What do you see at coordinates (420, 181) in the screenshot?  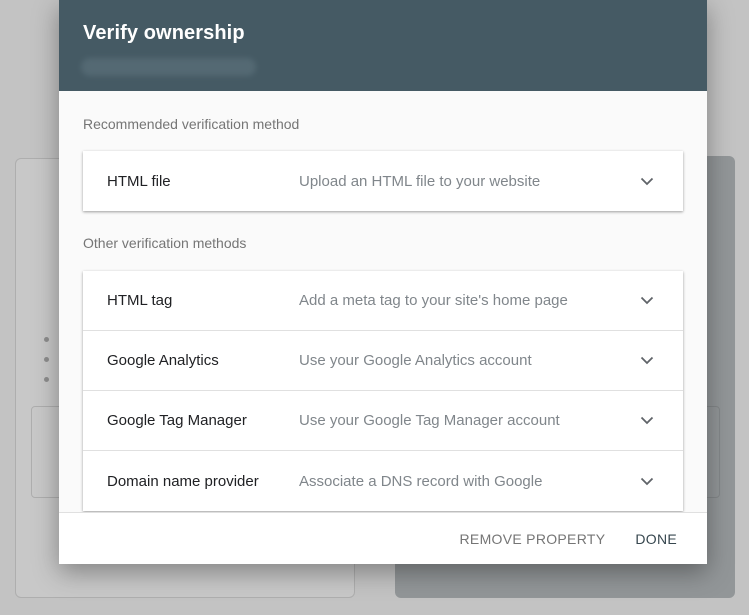 I see `method-description: Upload an HTML file to your website` at bounding box center [420, 181].